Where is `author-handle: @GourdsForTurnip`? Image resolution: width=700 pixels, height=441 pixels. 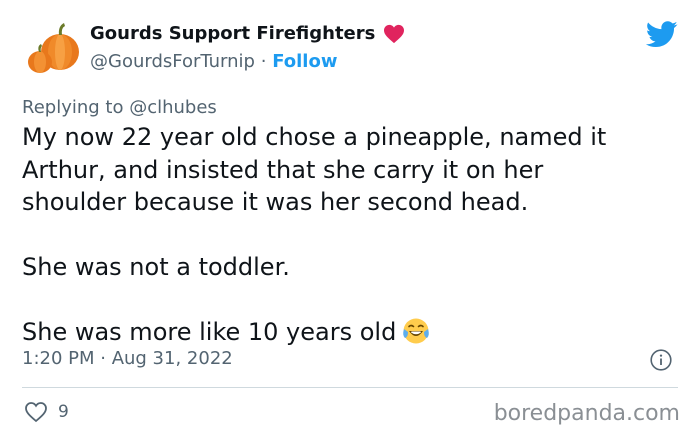
author-handle: @GourdsForTurnip is located at coordinates (172, 61).